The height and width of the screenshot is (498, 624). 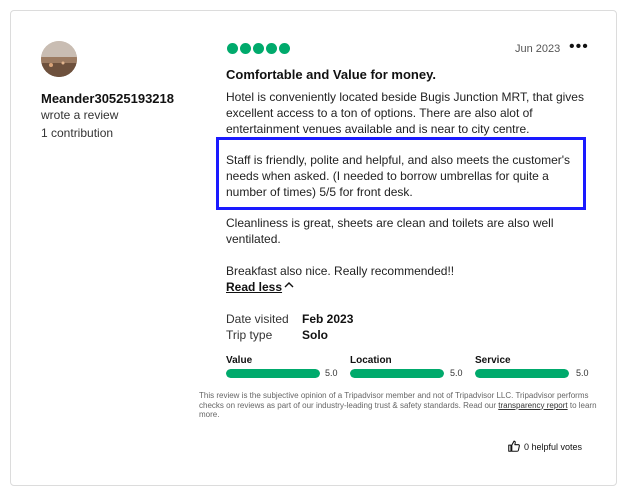 I want to click on helpful-votes-label: 0 helpful votes, so click(x=553, y=447).